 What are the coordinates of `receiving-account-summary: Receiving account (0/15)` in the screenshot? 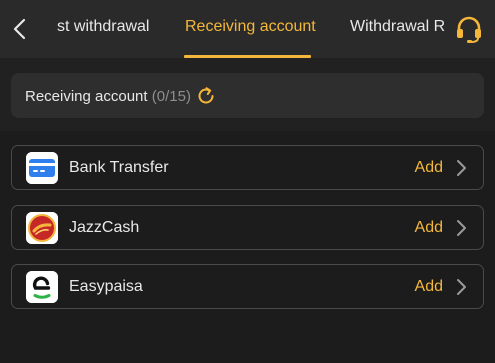 It's located at (247, 95).